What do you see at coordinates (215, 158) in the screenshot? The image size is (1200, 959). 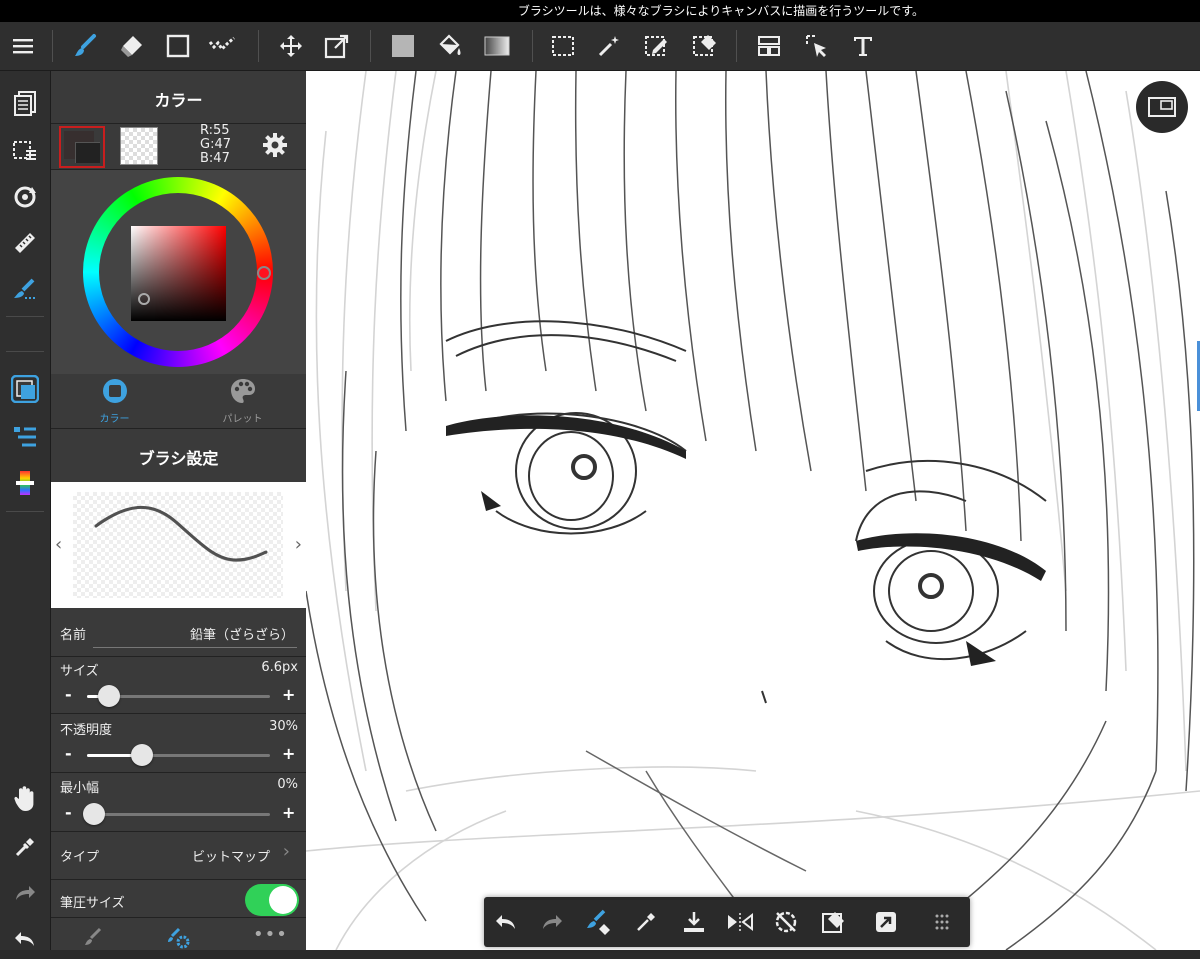 I see `blue-value: B:47` at bounding box center [215, 158].